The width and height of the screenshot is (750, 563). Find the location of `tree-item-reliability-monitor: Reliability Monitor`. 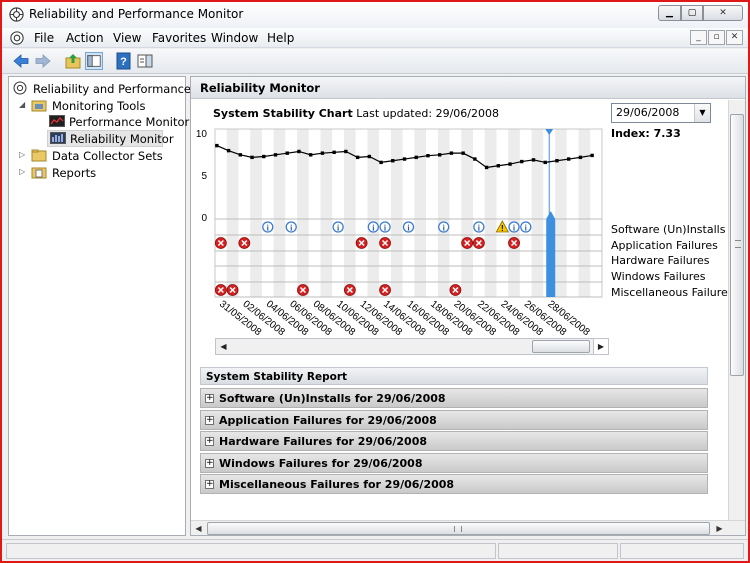

tree-item-reliability-monitor: Reliability Monitor is located at coordinates (110, 138).